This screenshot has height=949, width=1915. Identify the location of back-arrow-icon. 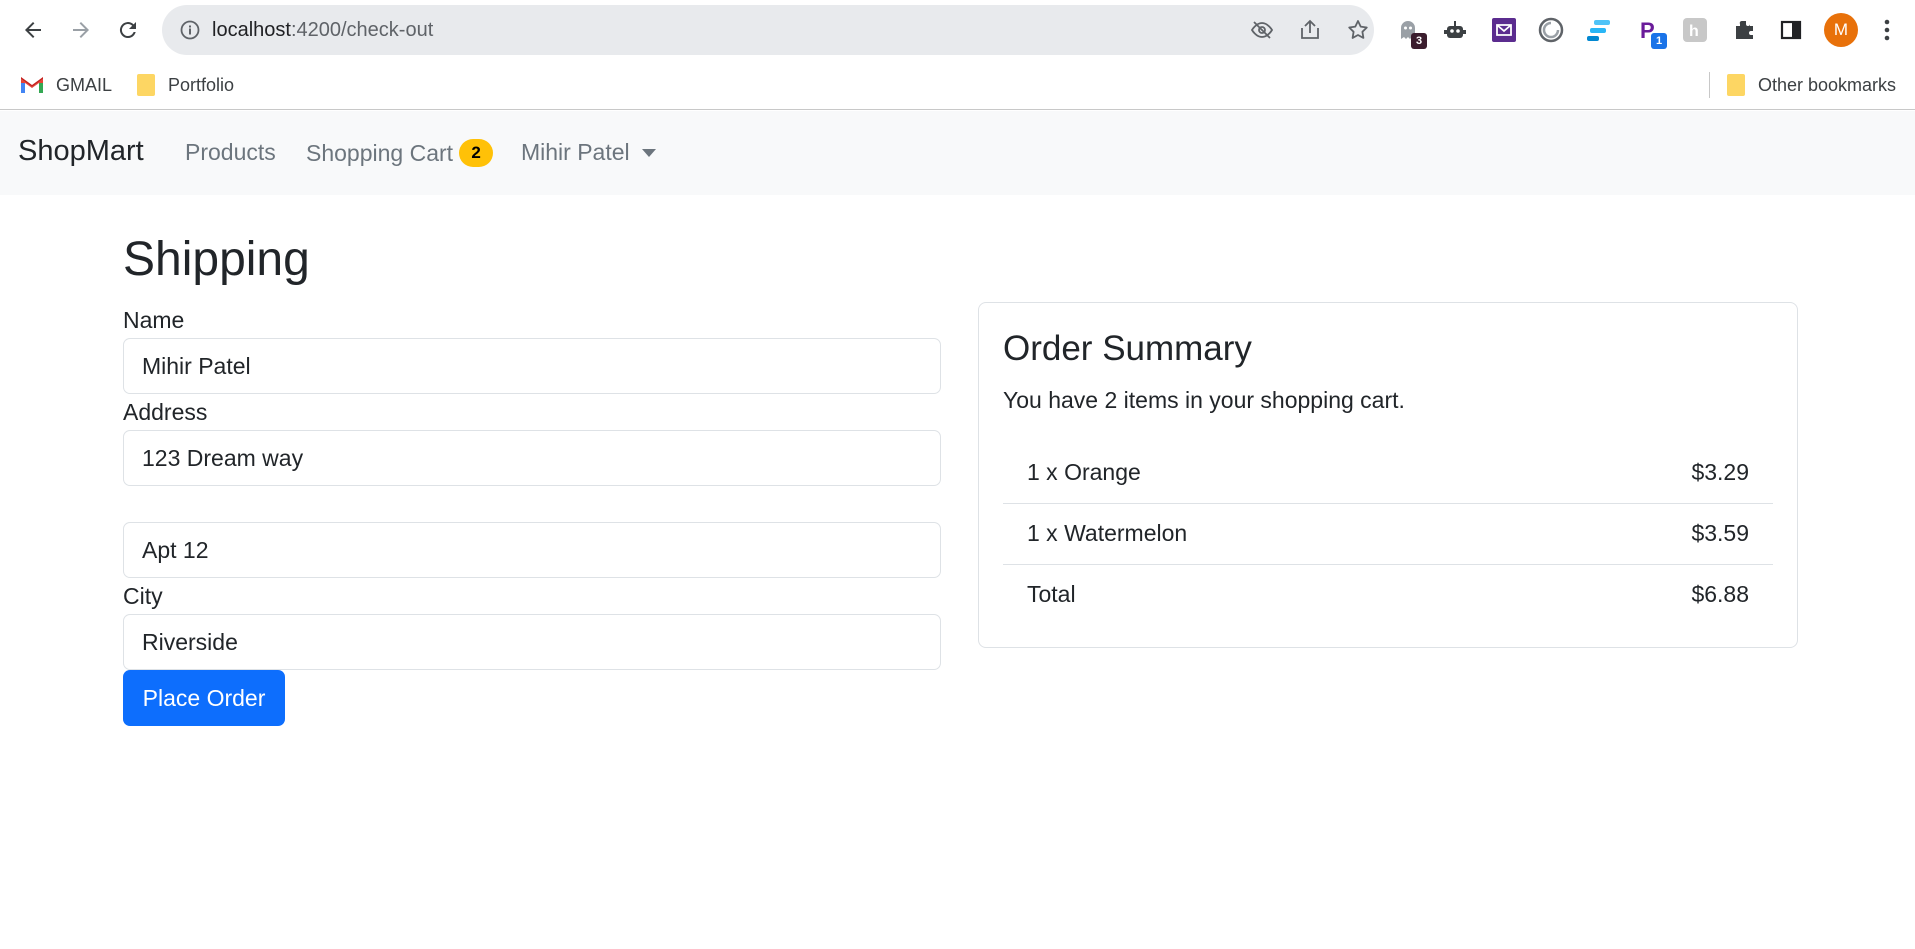
(33, 30).